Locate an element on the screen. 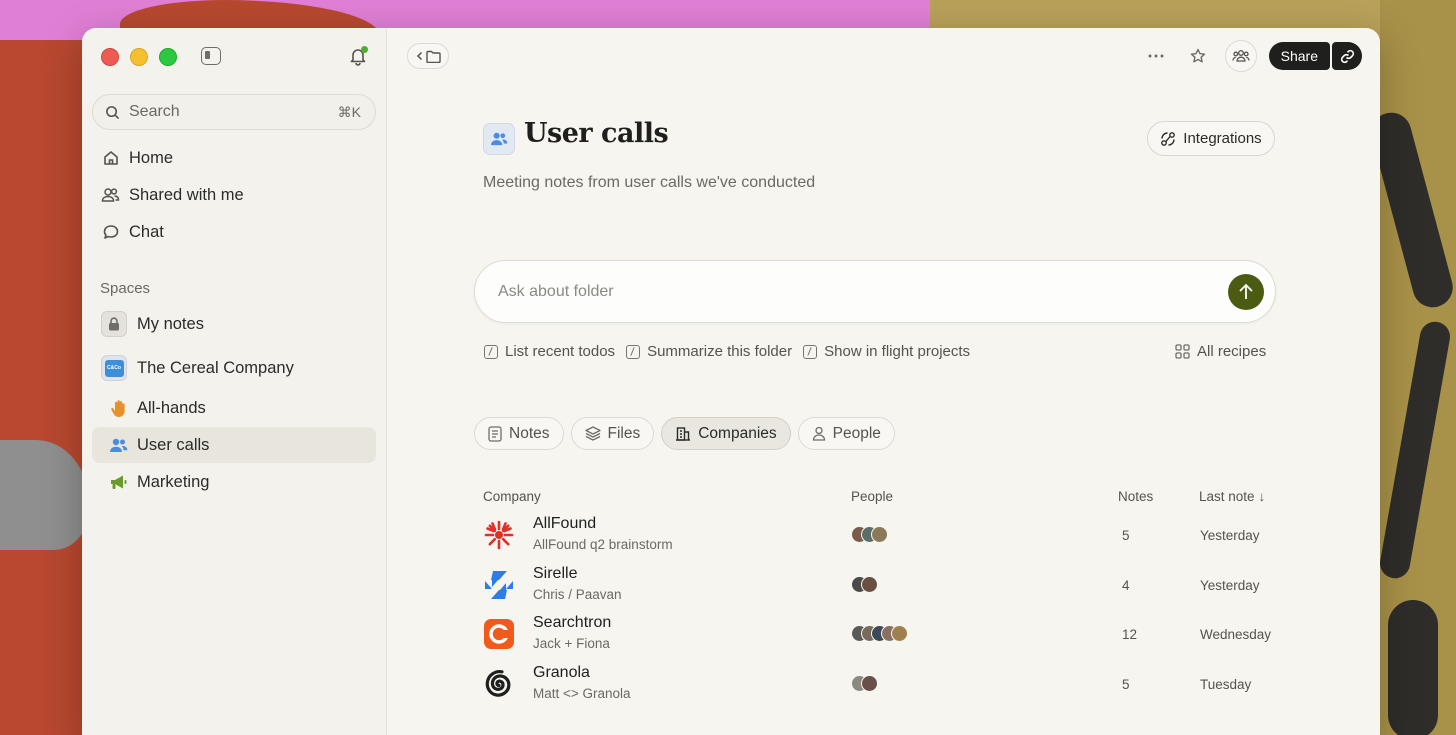  ellipsis-icon is located at coordinates (1156, 56).